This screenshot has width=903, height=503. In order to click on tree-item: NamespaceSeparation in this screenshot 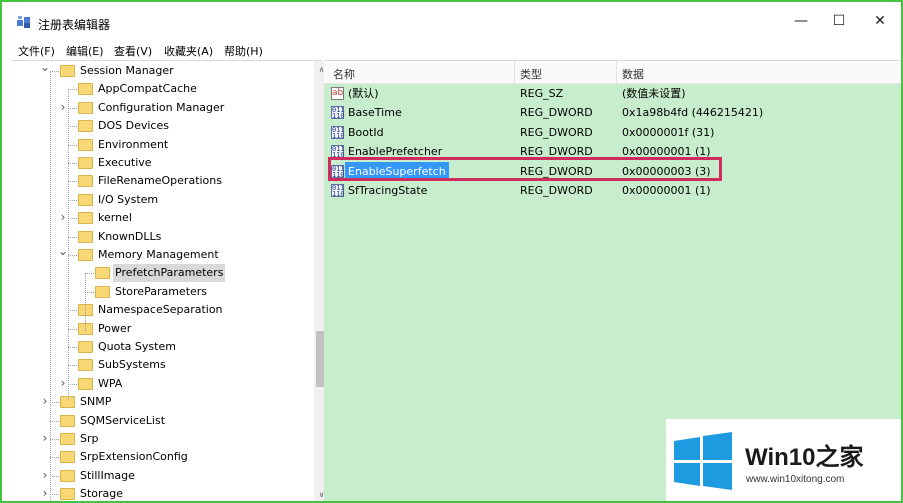, I will do `click(162, 310)`.